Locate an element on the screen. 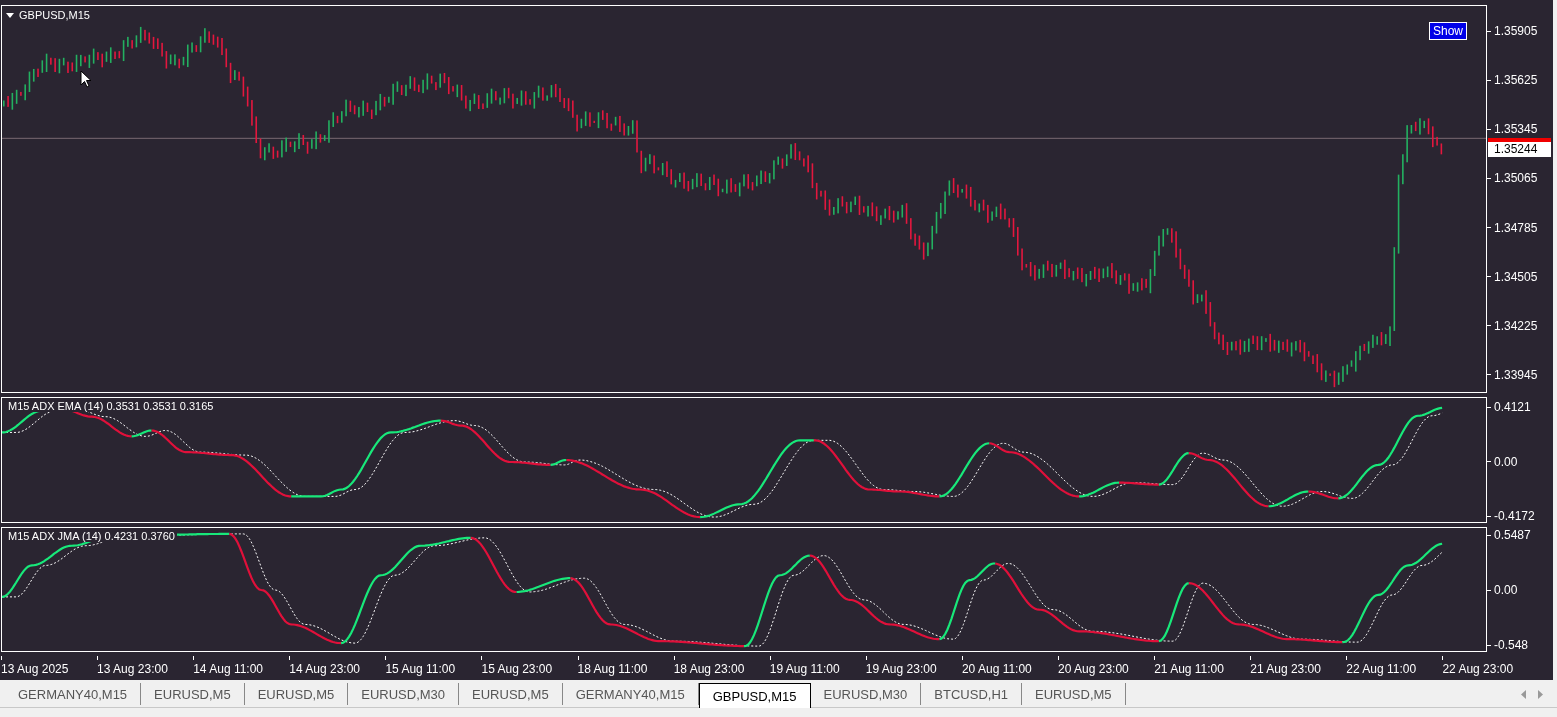 The height and width of the screenshot is (717, 1557). time-axis-label: 21 Aug 23:00 is located at coordinates (1285, 669).